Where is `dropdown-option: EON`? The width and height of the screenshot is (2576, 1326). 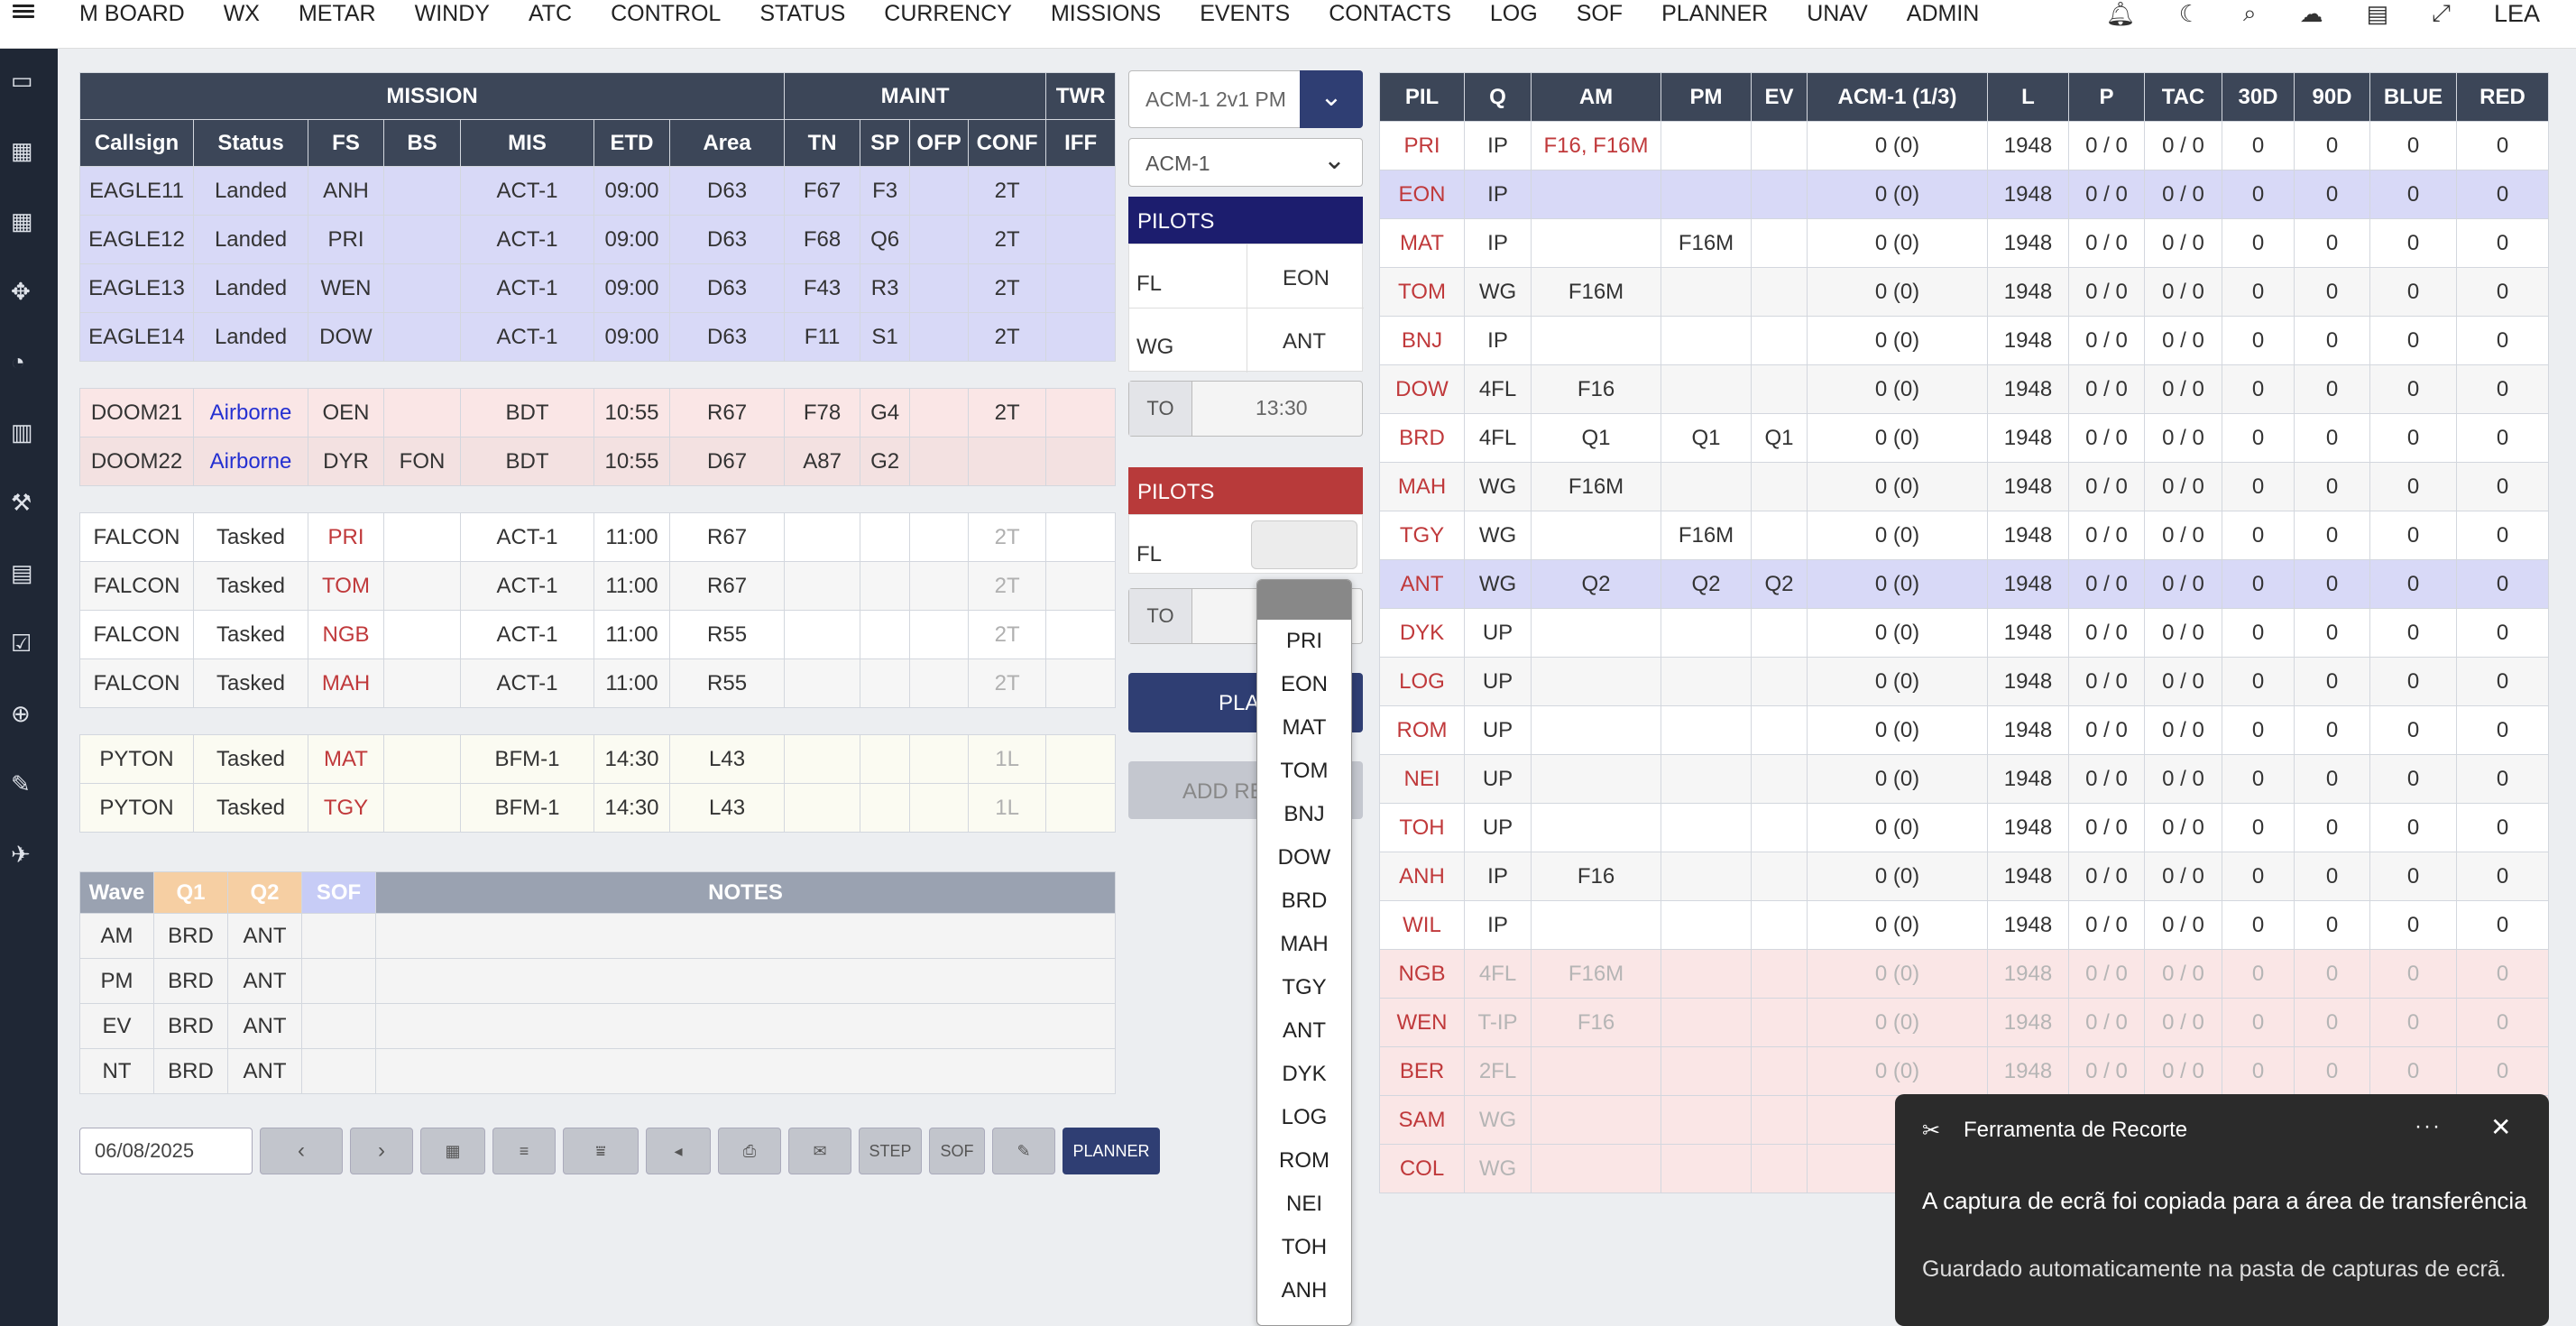
dropdown-option: EON is located at coordinates (1304, 685).